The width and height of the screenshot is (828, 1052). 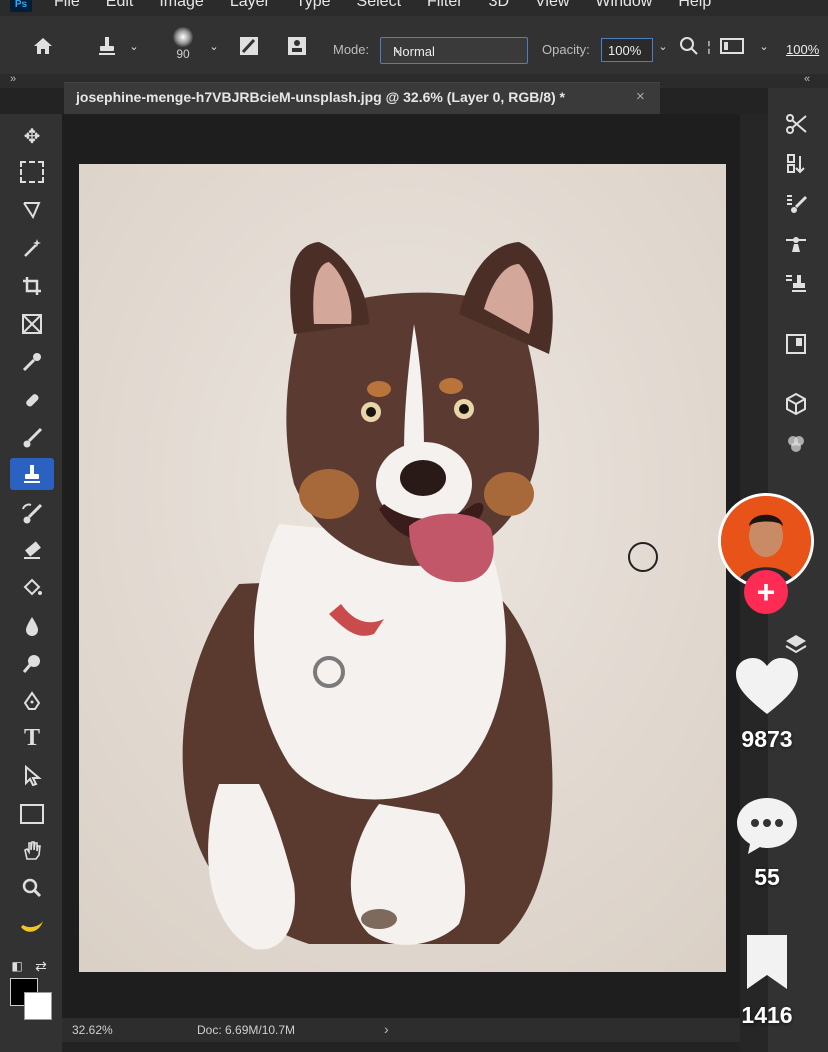 What do you see at coordinates (313, 5) in the screenshot?
I see `menu-type: Type` at bounding box center [313, 5].